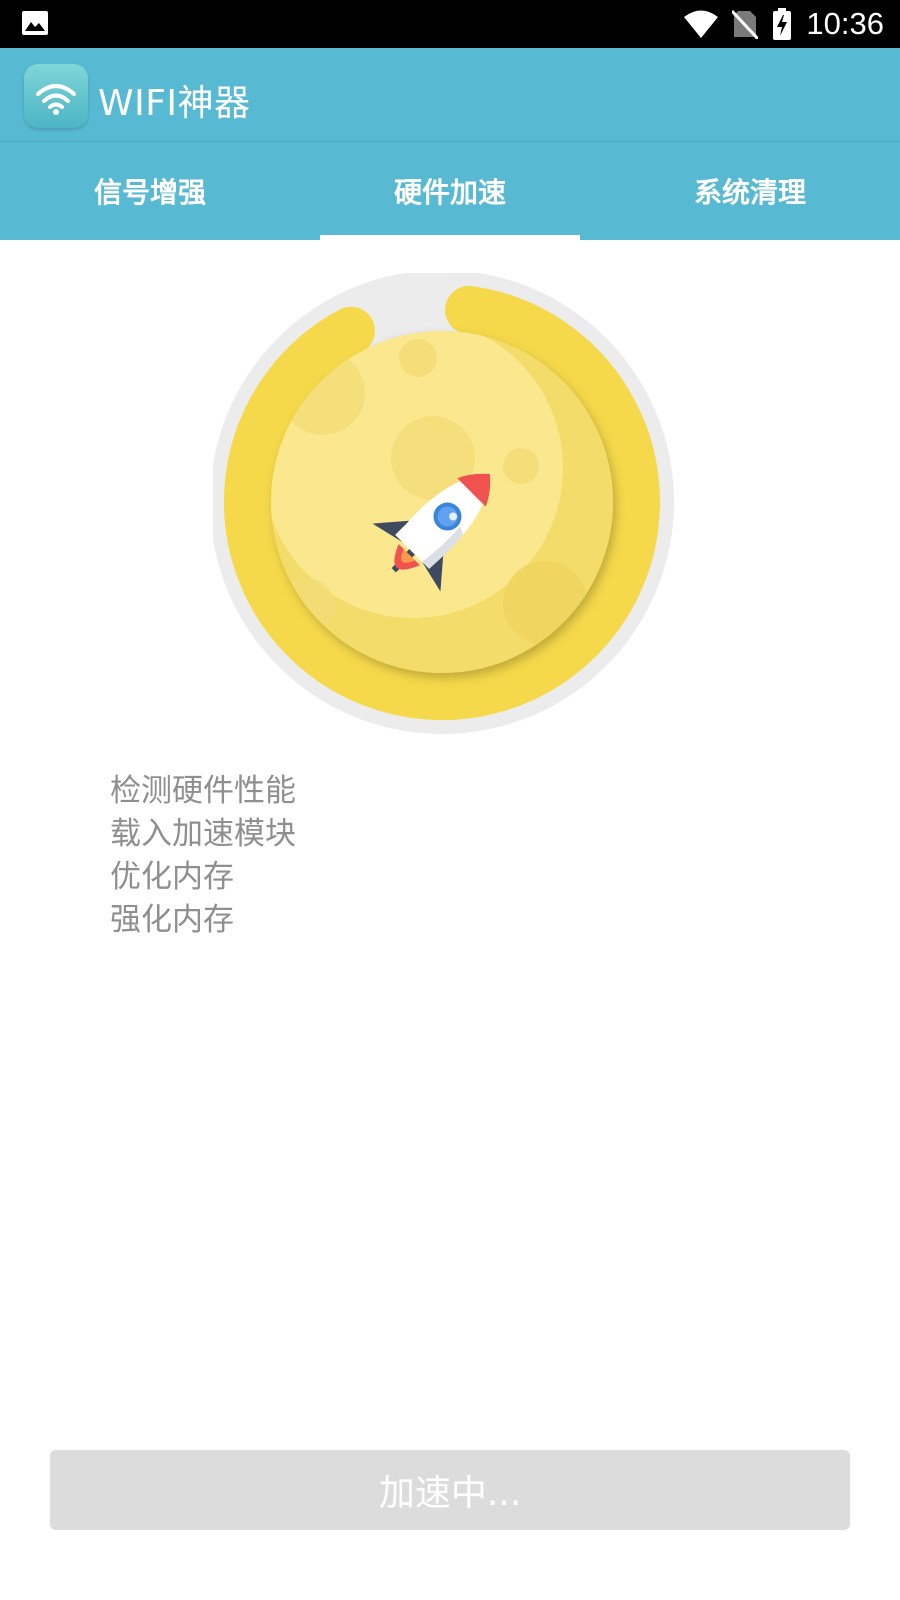 The image size is (900, 1600). What do you see at coordinates (701, 24) in the screenshot?
I see `wifi-signal-icon` at bounding box center [701, 24].